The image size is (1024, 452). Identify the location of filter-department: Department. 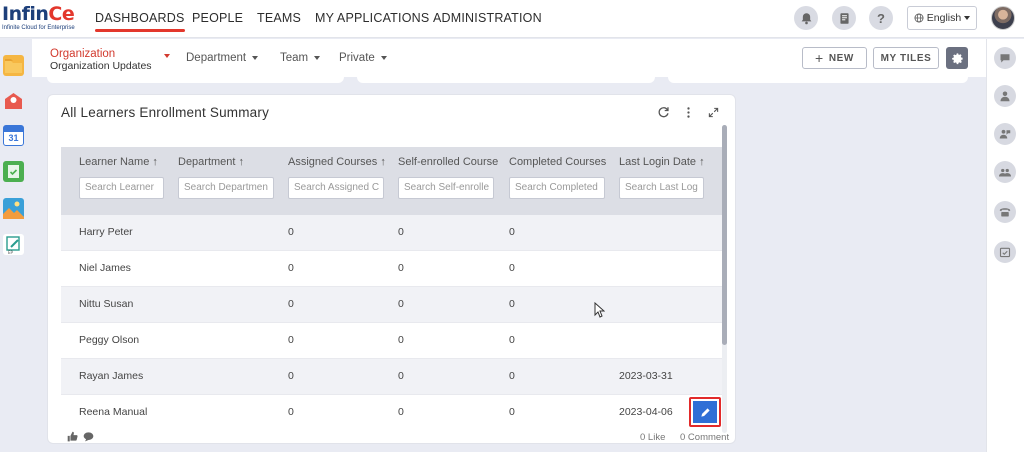
(222, 58).